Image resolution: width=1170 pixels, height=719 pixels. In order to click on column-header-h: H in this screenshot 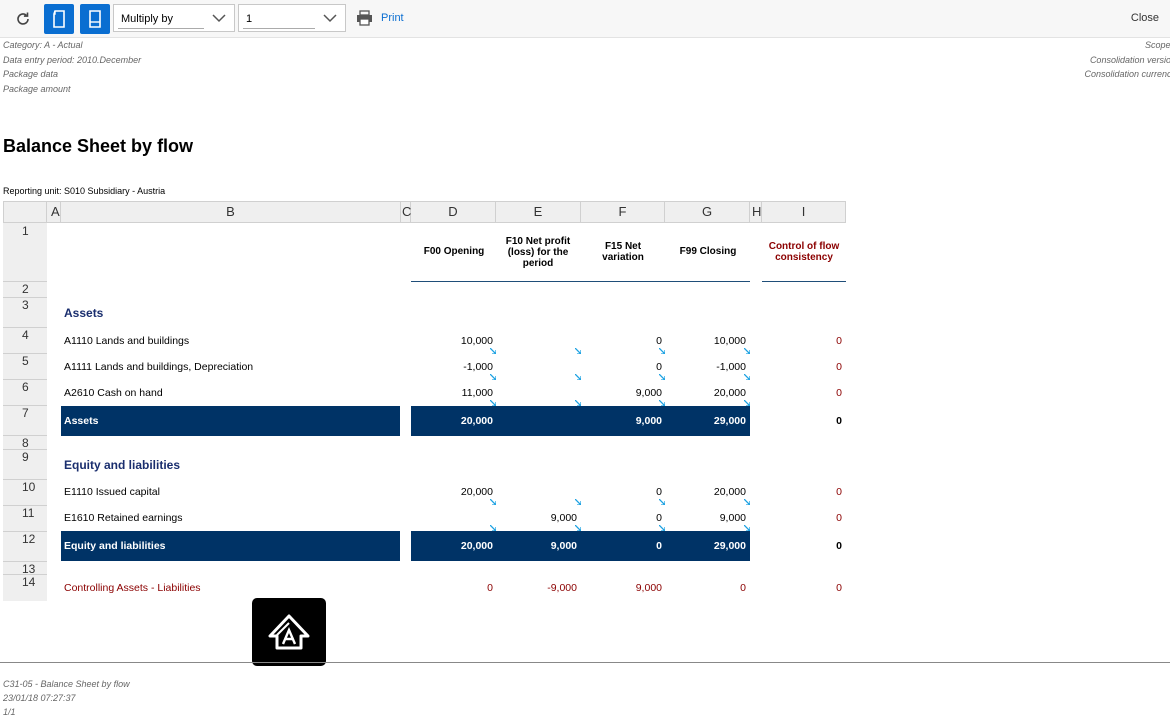, I will do `click(756, 212)`.